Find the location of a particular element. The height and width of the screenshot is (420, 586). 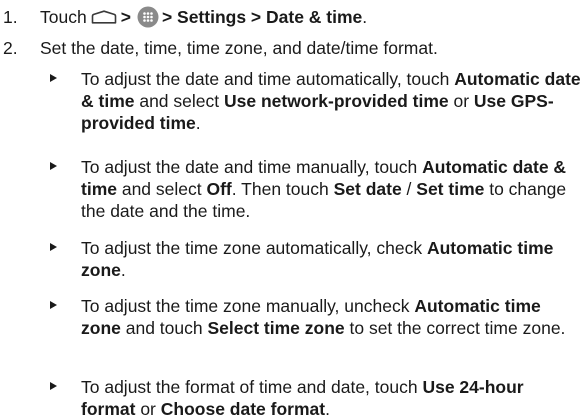

step-number: 1. is located at coordinates (10, 17).